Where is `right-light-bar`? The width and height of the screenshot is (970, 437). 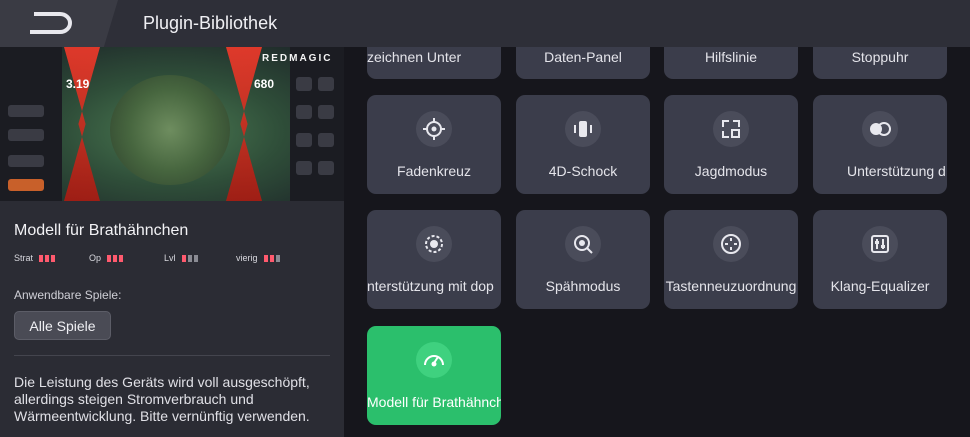 right-light-bar is located at coordinates (244, 124).